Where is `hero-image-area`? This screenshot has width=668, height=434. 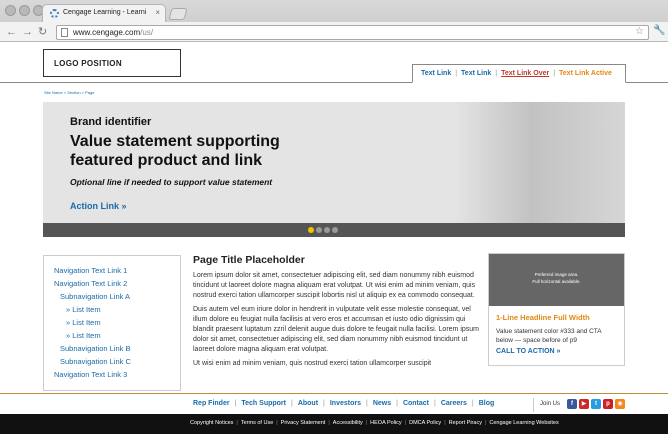
hero-image-area is located at coordinates (540, 162).